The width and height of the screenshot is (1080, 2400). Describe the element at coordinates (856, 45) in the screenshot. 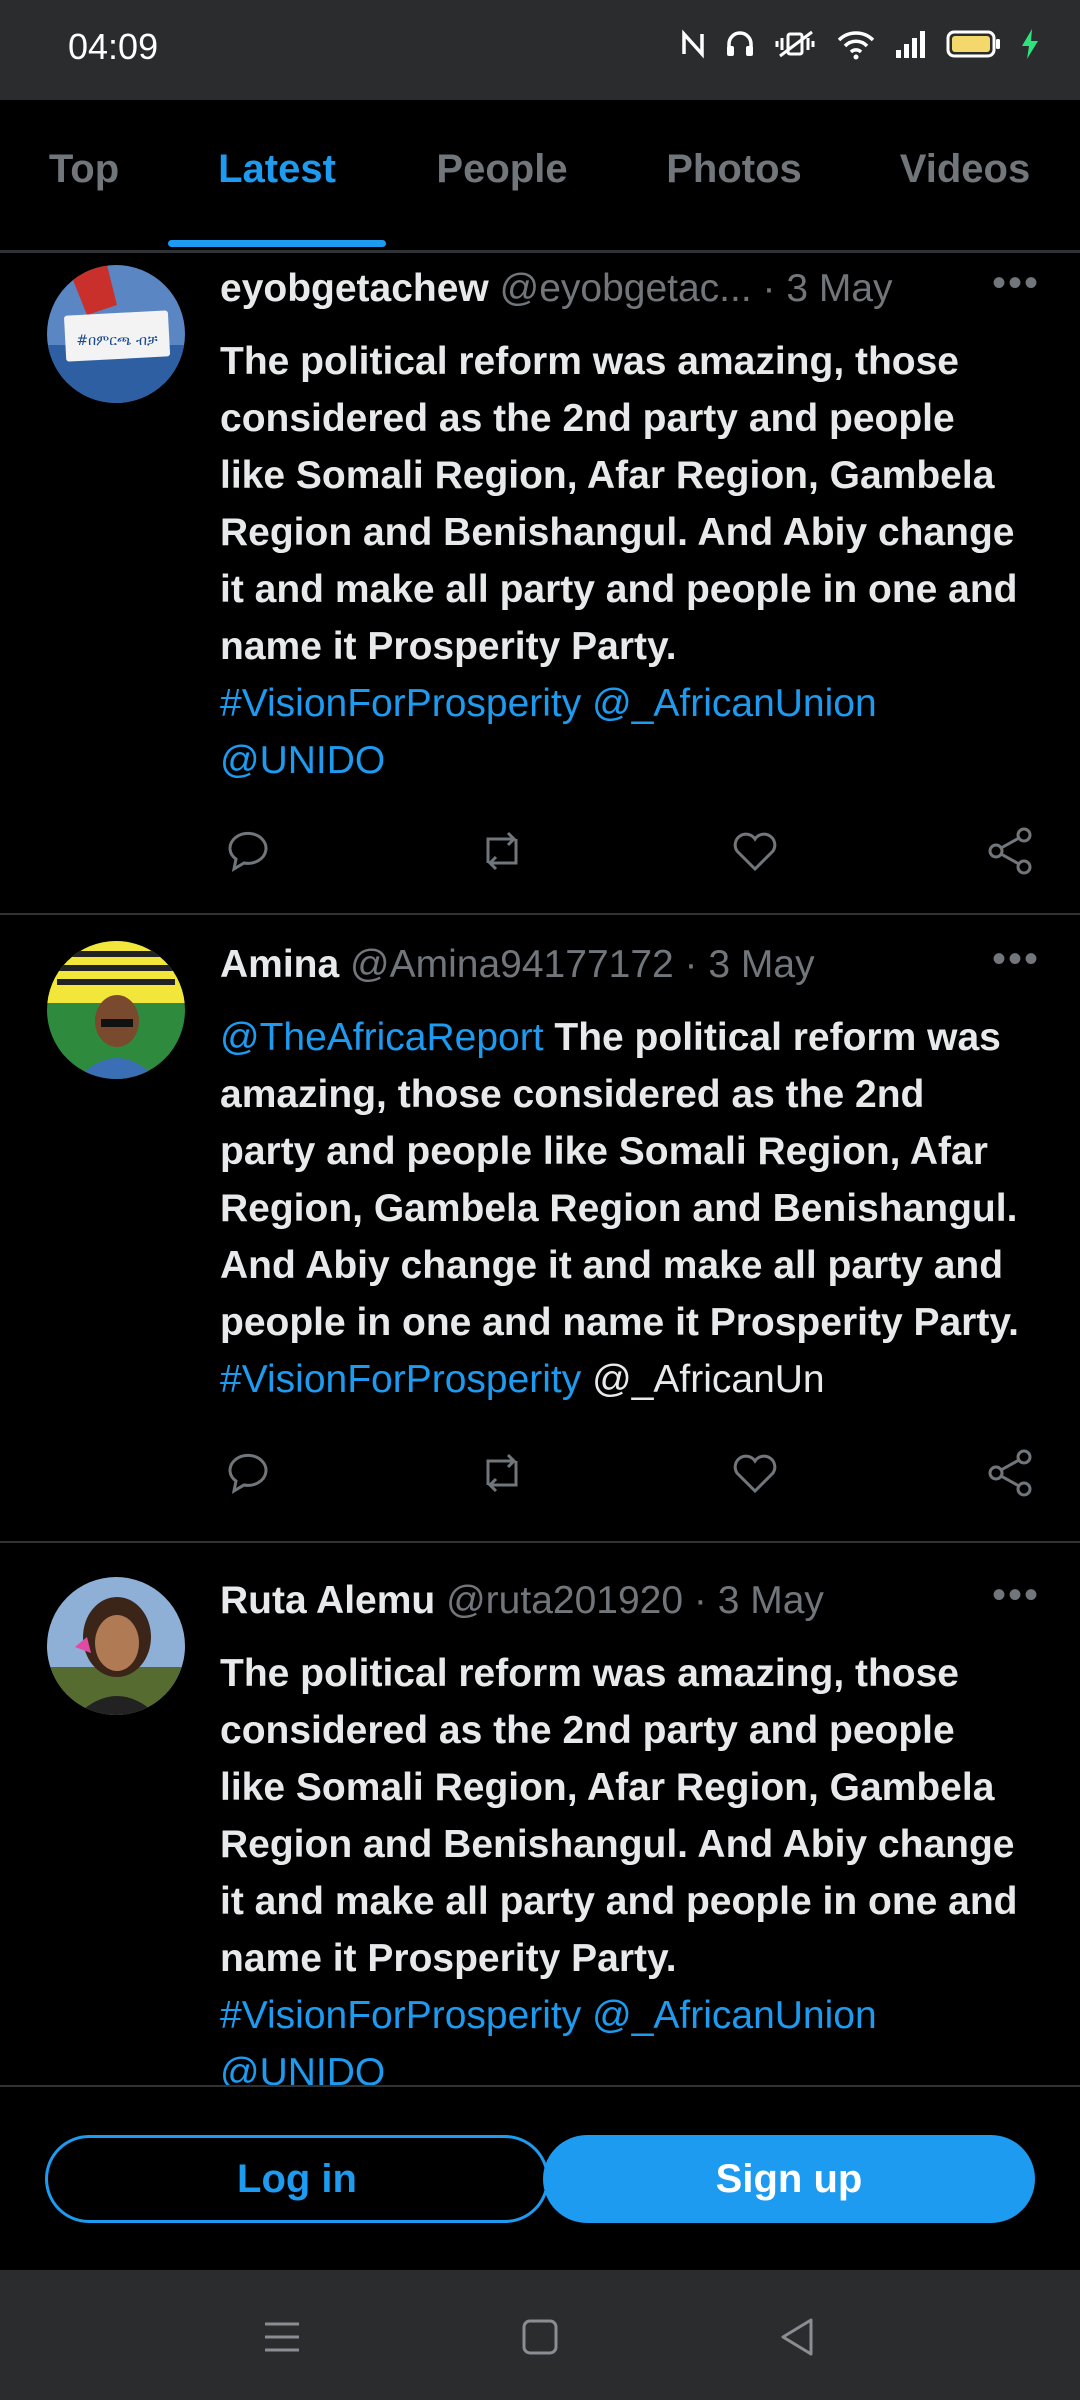

I see `wifi-icon` at that location.